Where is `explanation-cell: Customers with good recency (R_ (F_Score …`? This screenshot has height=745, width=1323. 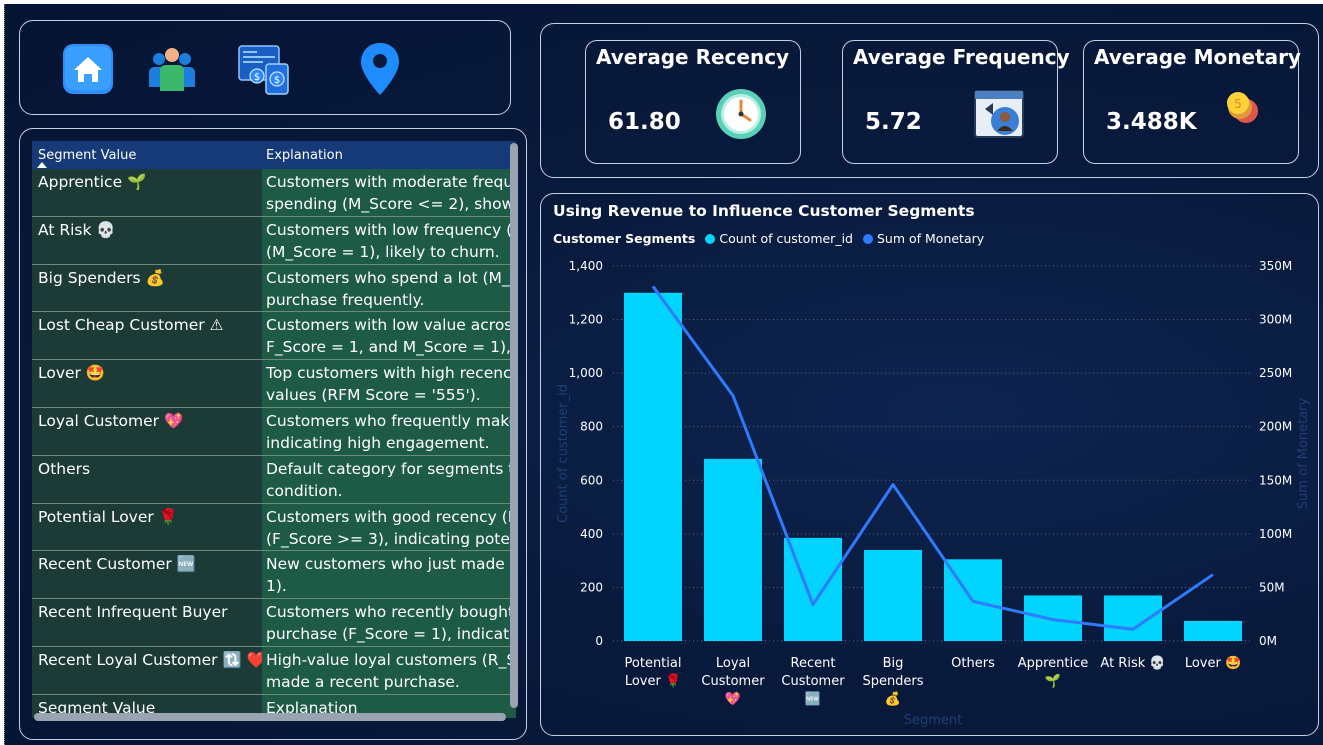 explanation-cell: Customers with good recency (R_ (F_Score … is located at coordinates (389, 527).